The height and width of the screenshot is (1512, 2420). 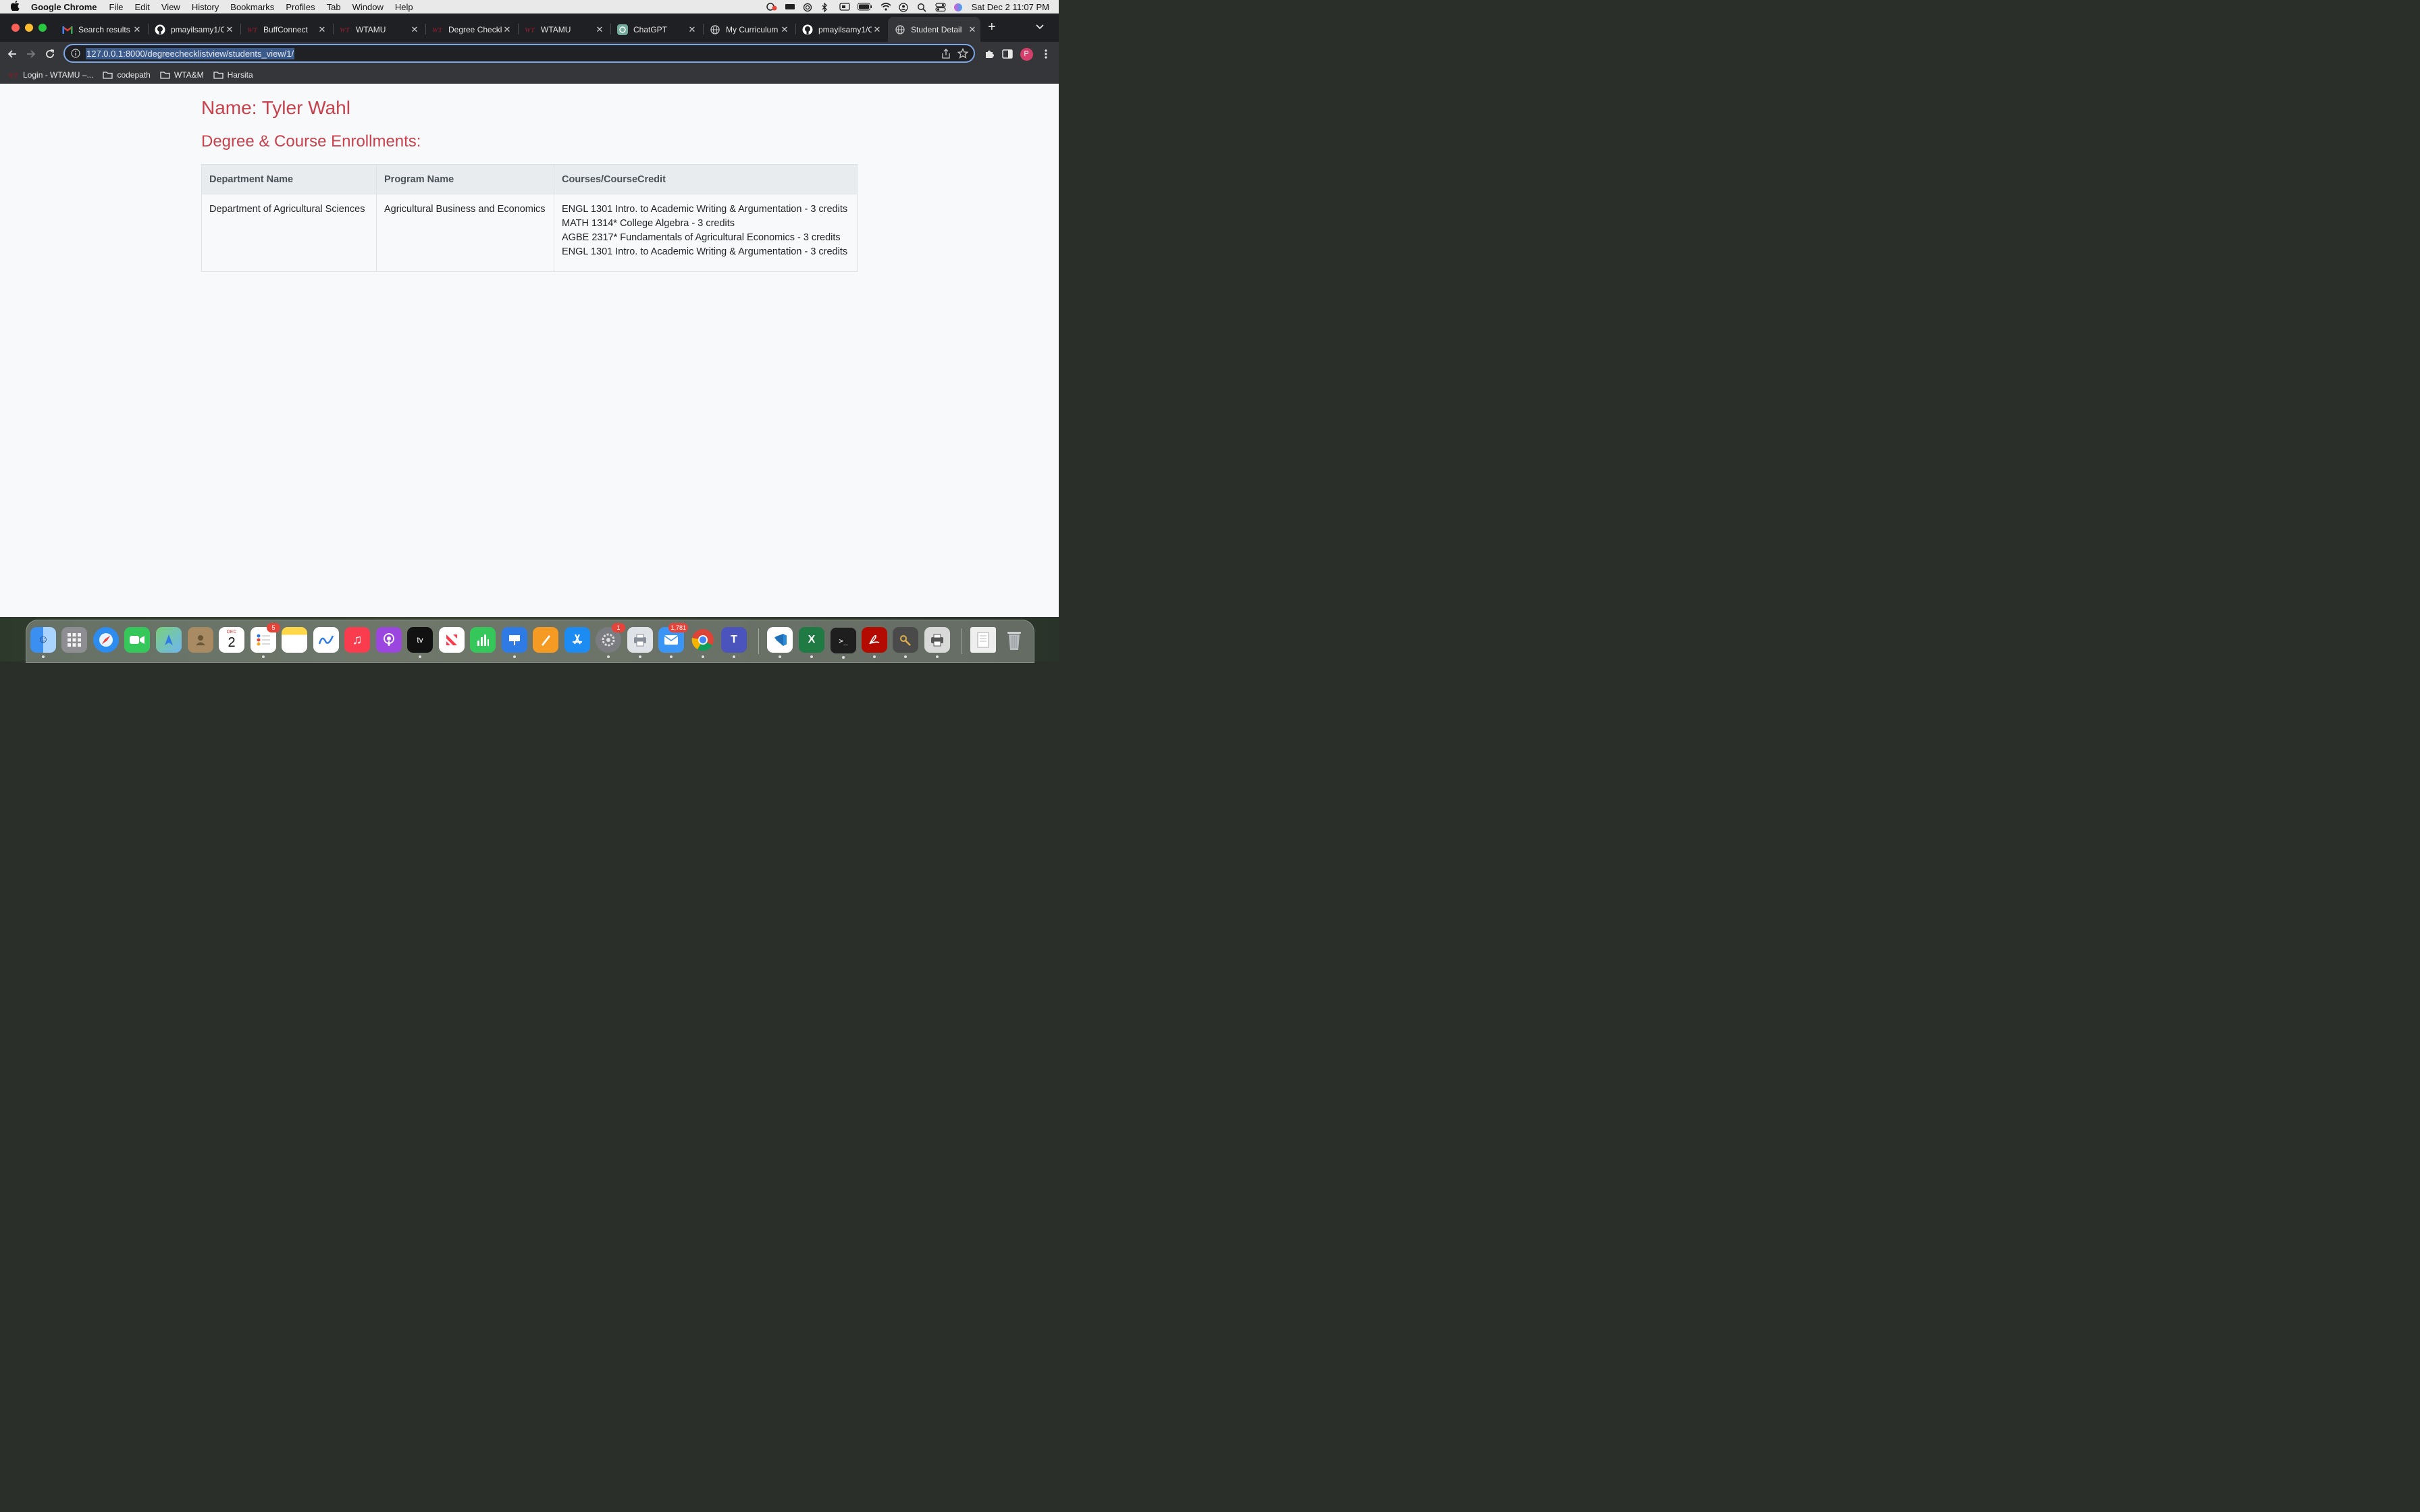 I want to click on podcasts-icon, so click(x=389, y=640).